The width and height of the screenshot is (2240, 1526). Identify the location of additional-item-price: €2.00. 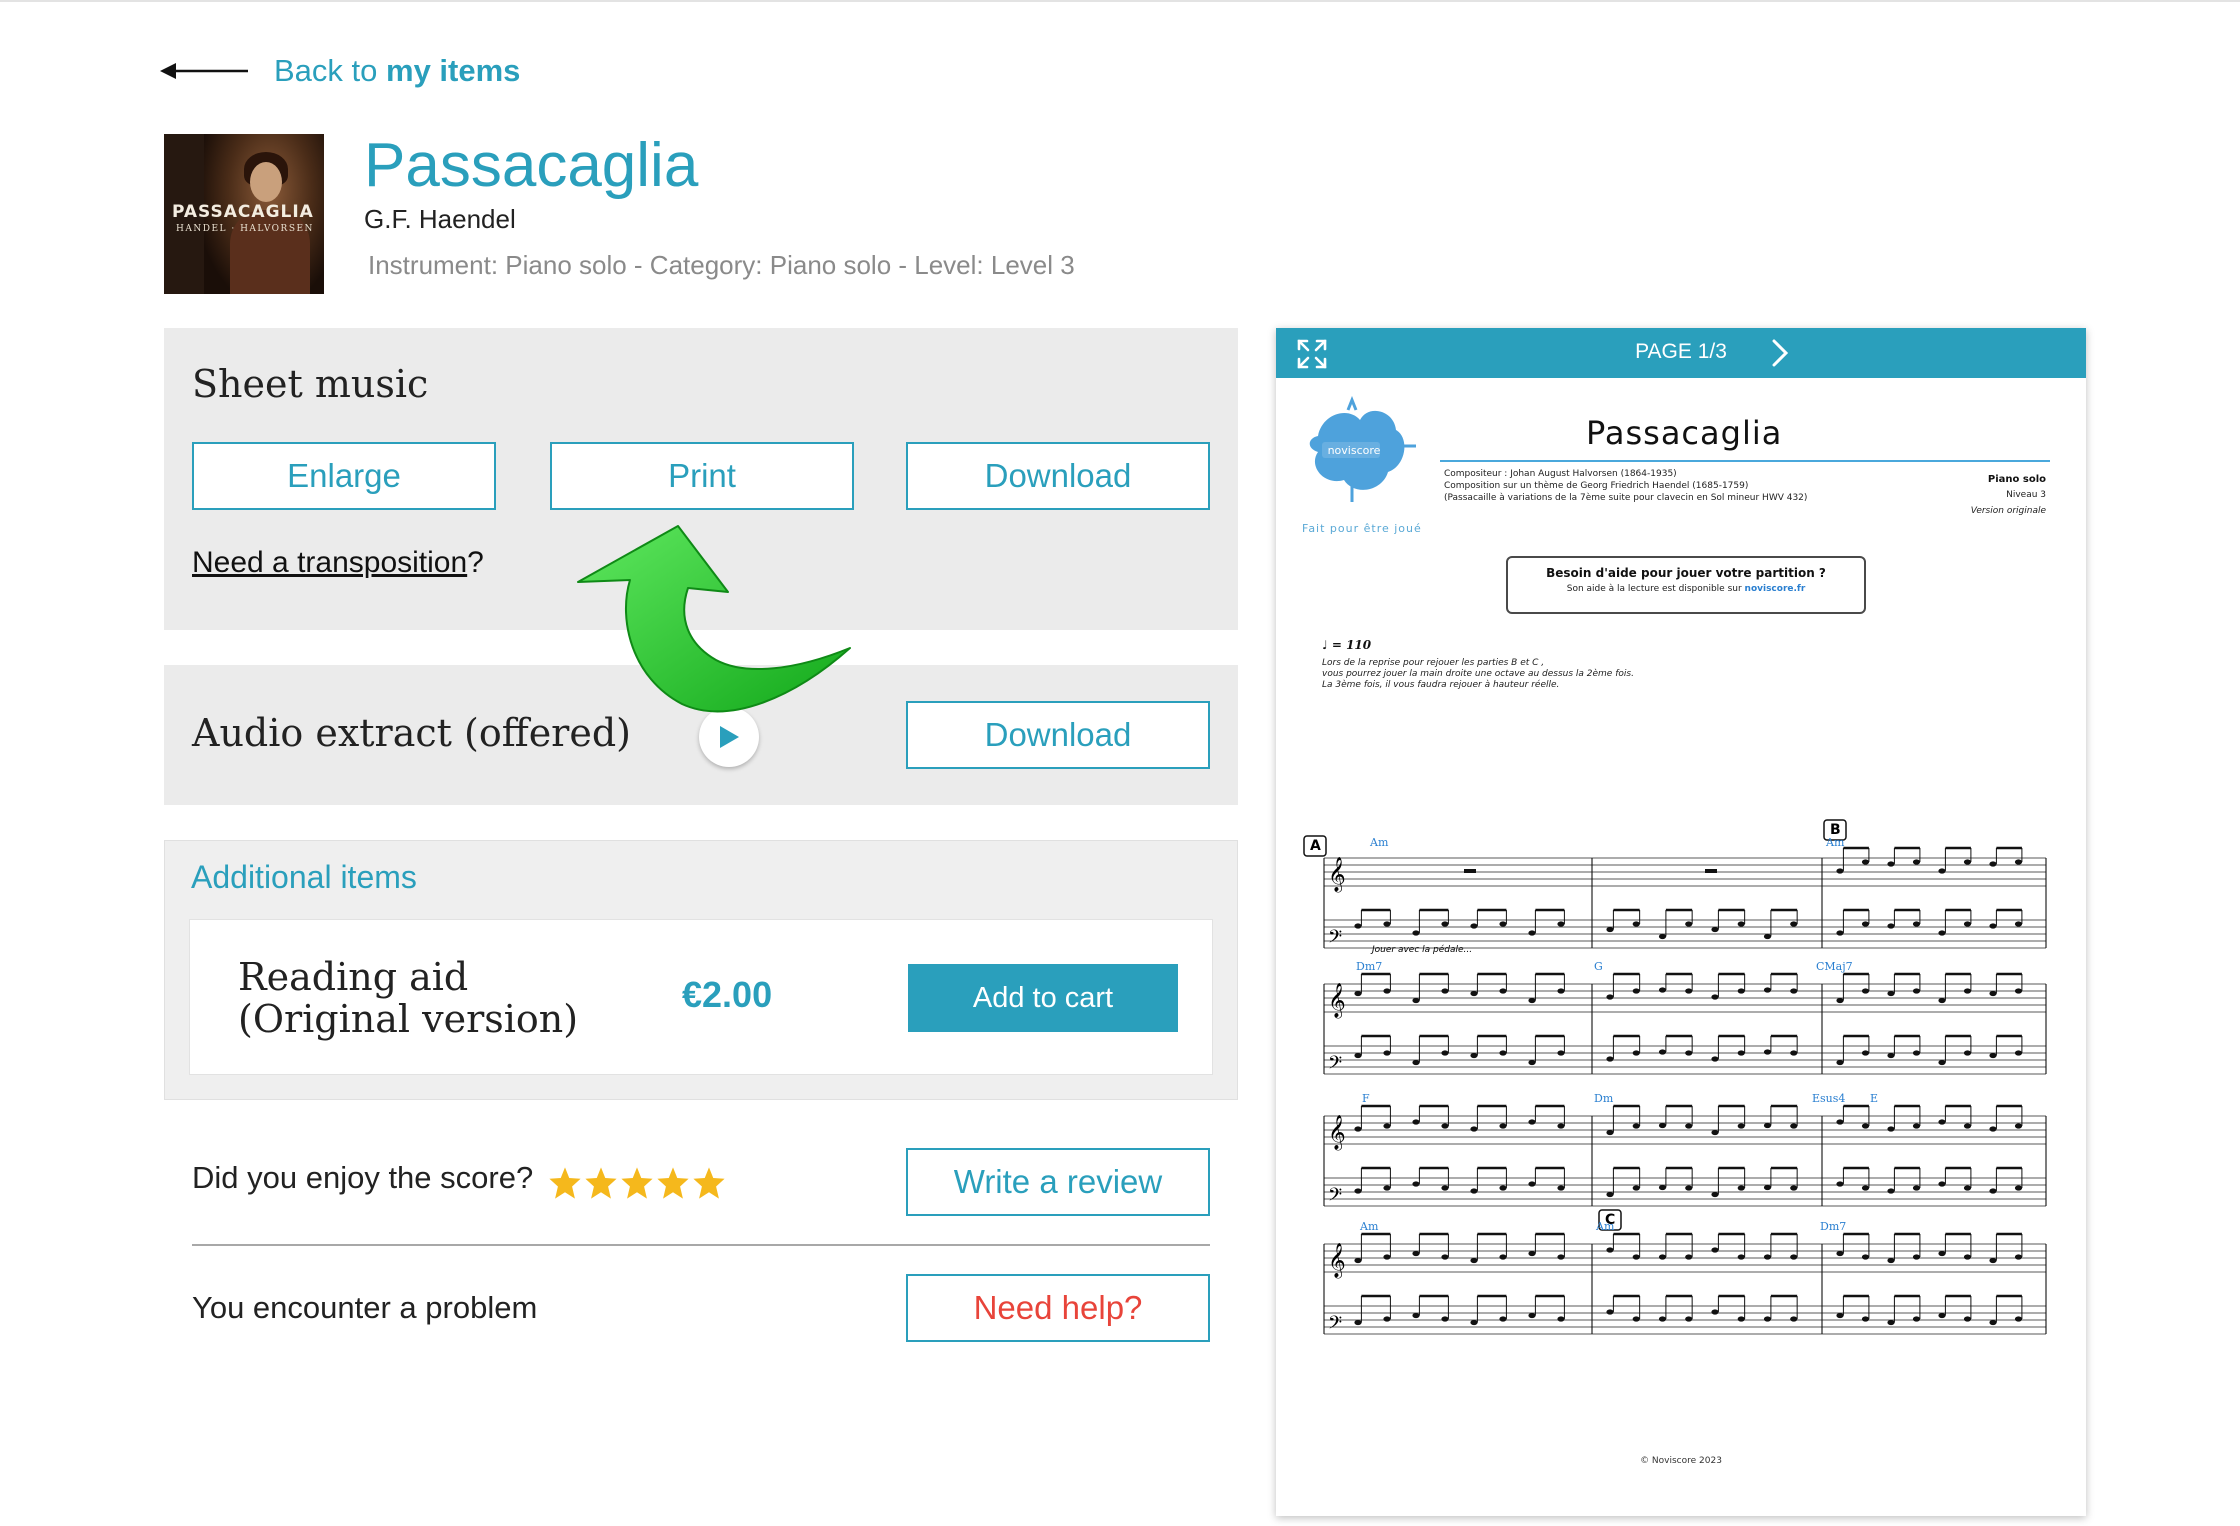
(727, 994).